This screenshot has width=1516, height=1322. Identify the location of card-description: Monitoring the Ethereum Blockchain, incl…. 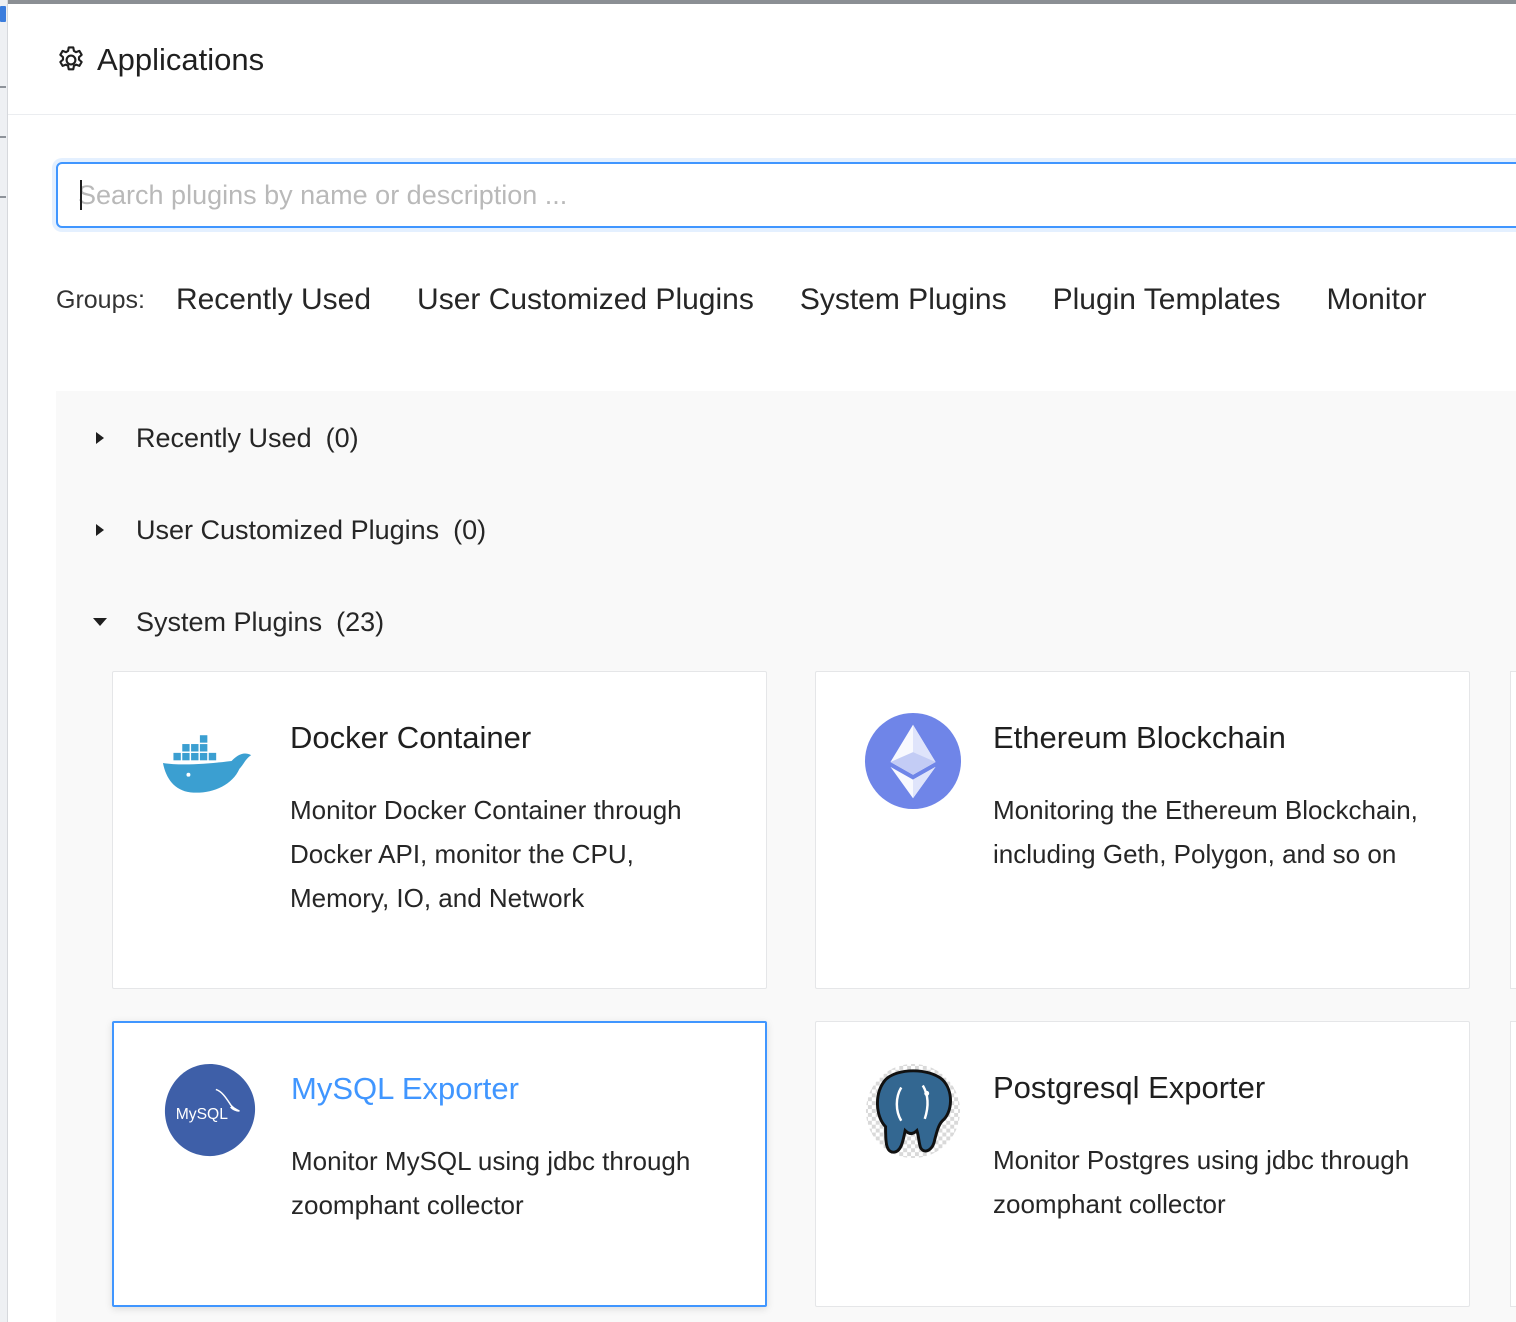
(1205, 832).